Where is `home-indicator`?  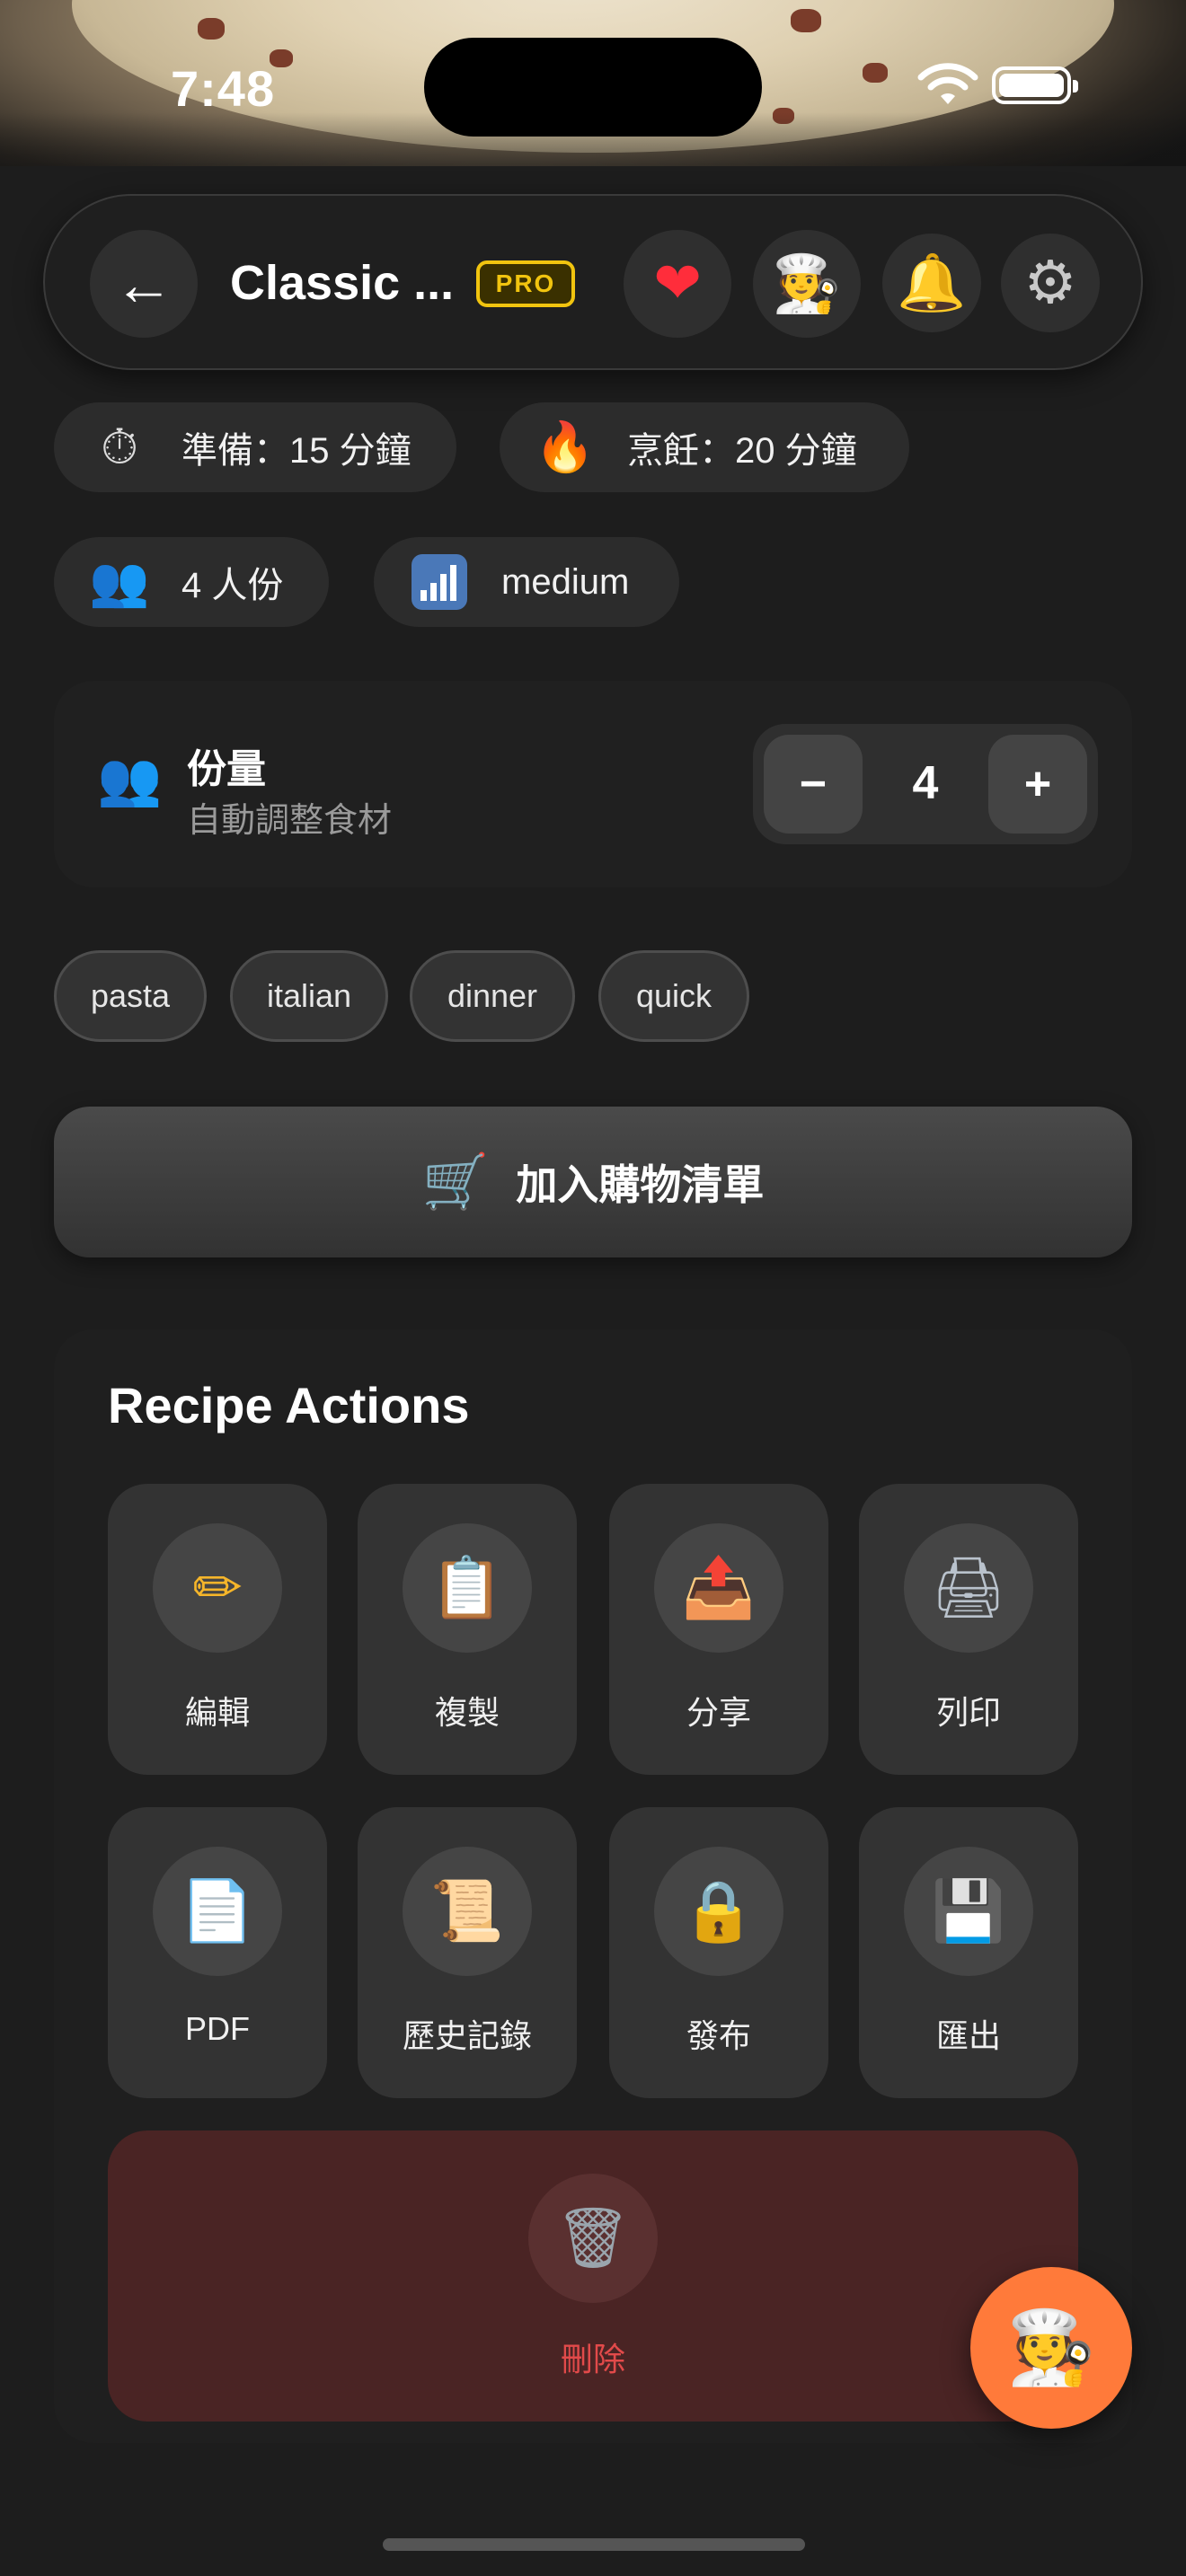
home-indicator is located at coordinates (594, 2544).